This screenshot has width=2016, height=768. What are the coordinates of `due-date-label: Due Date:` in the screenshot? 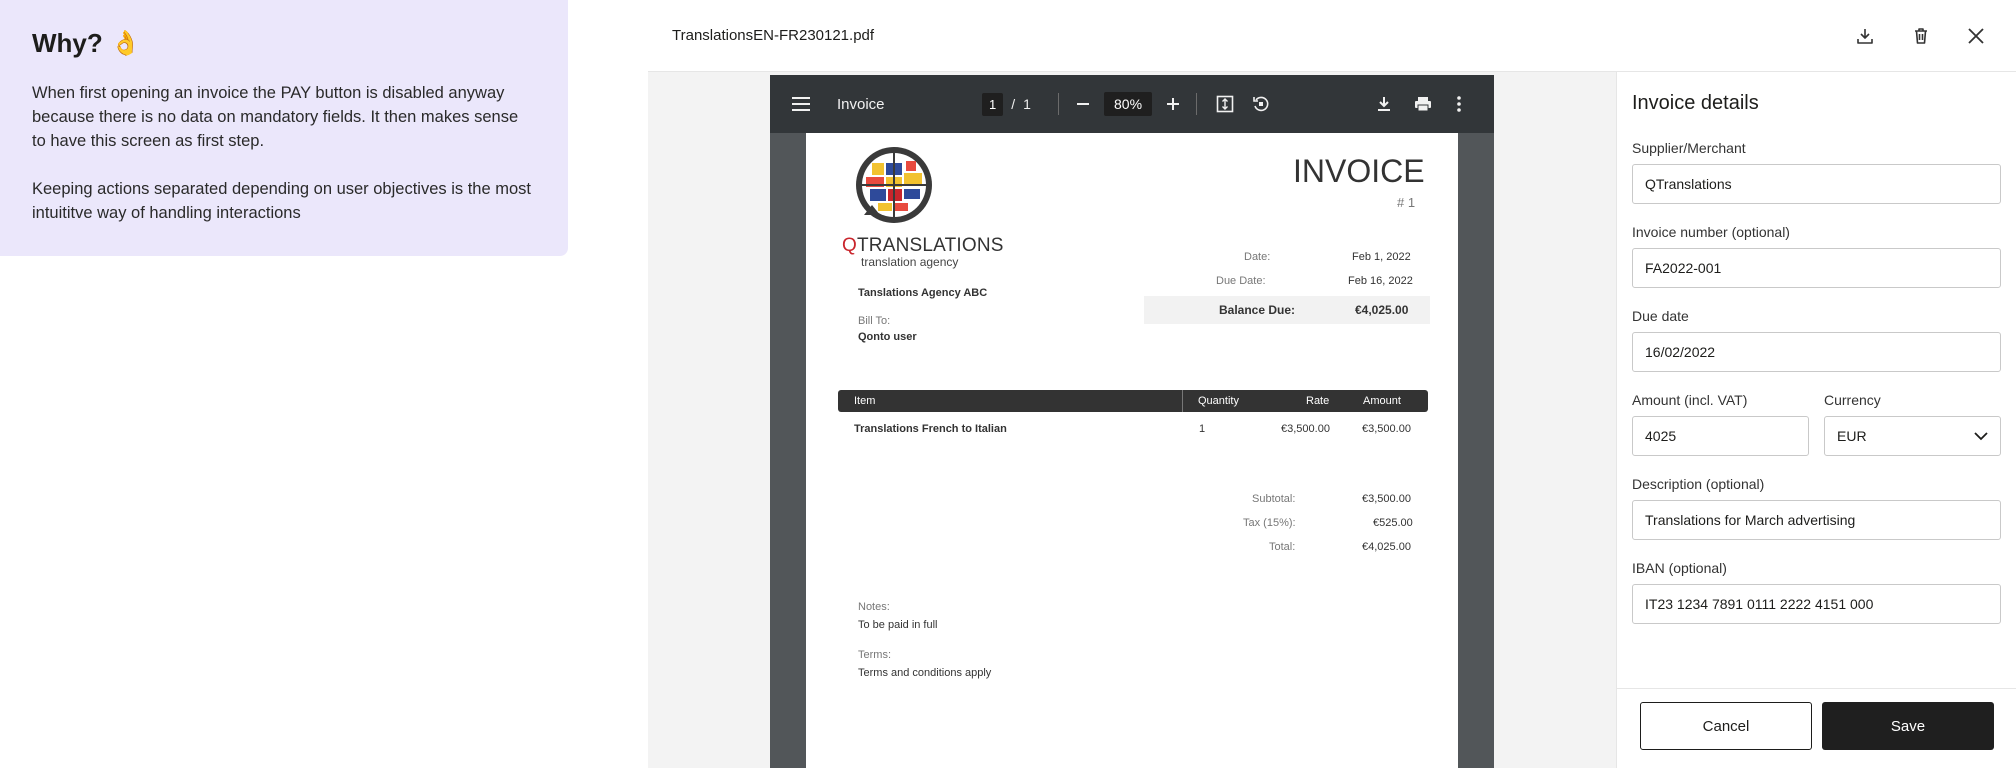 It's located at (1241, 281).